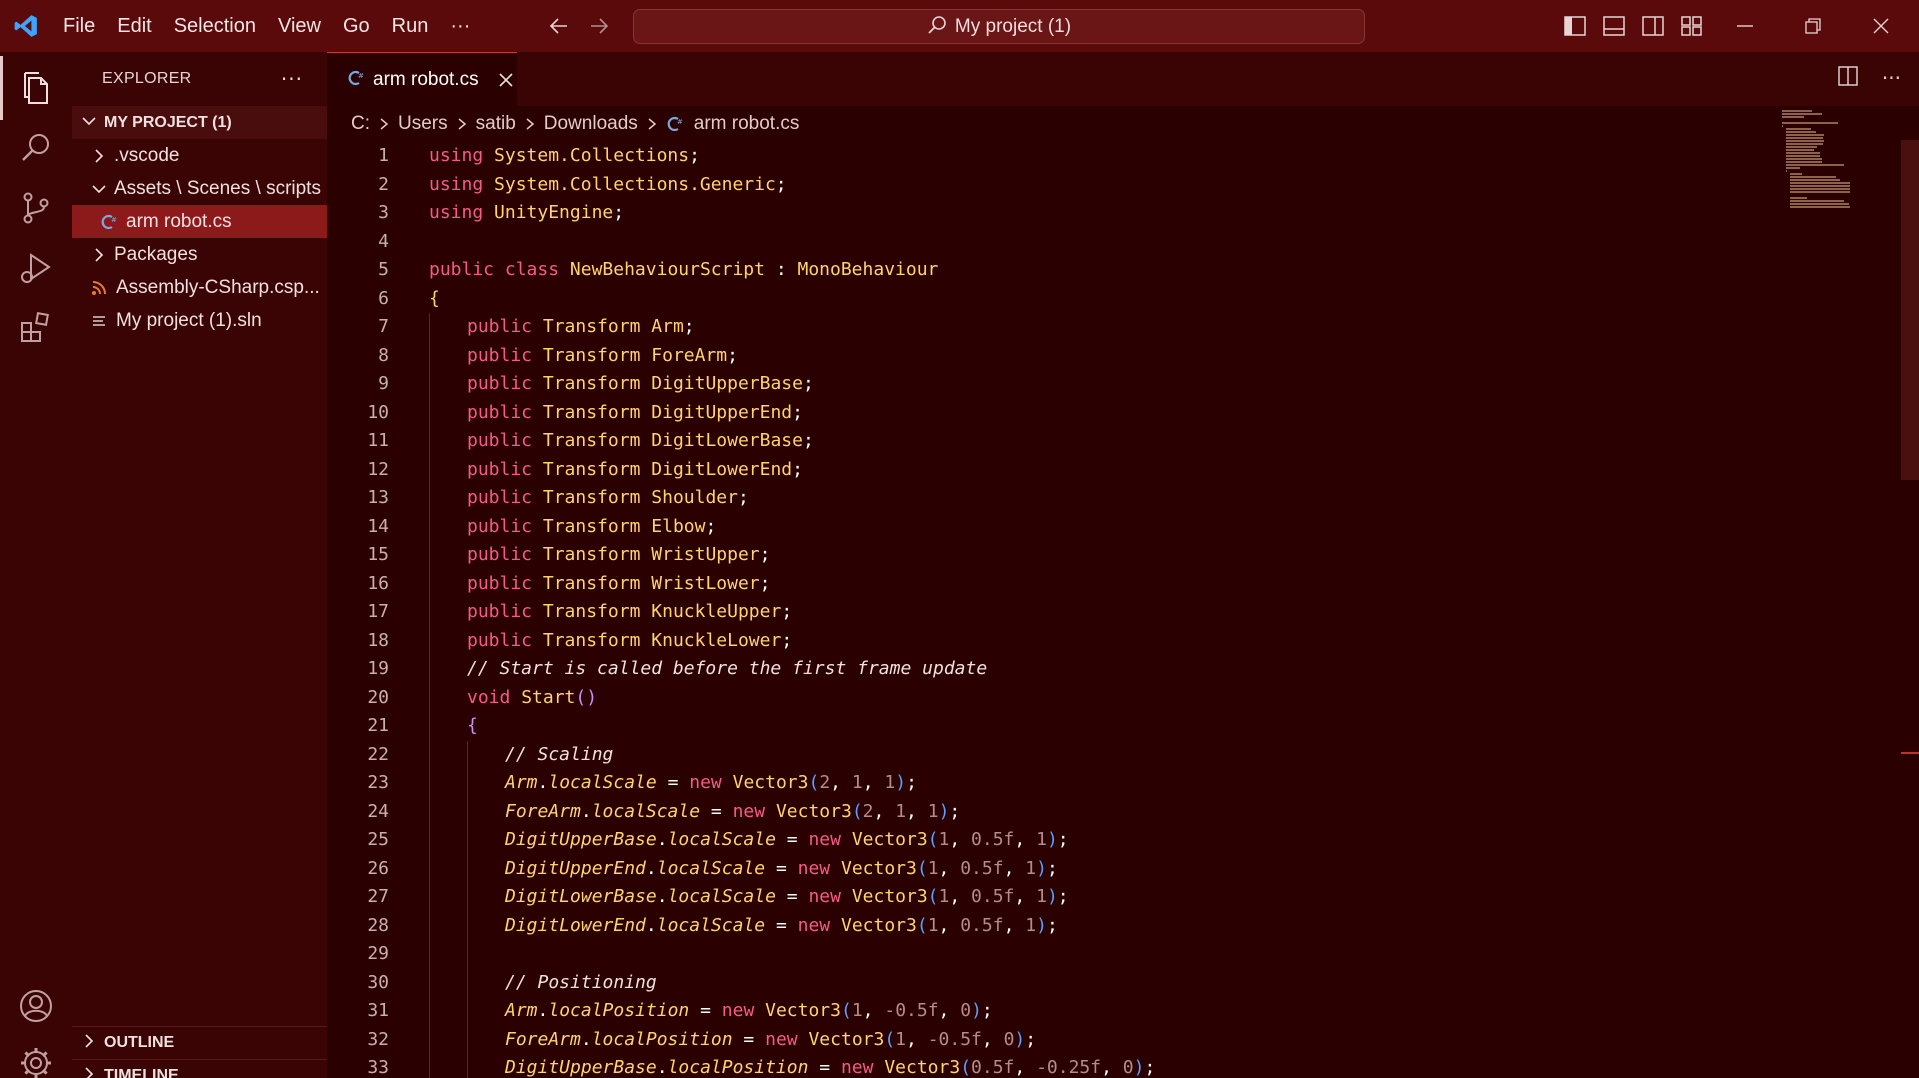 This screenshot has width=1919, height=1078. Describe the element at coordinates (635, 184) in the screenshot. I see `code-token: System.Collections.Generic` at that location.